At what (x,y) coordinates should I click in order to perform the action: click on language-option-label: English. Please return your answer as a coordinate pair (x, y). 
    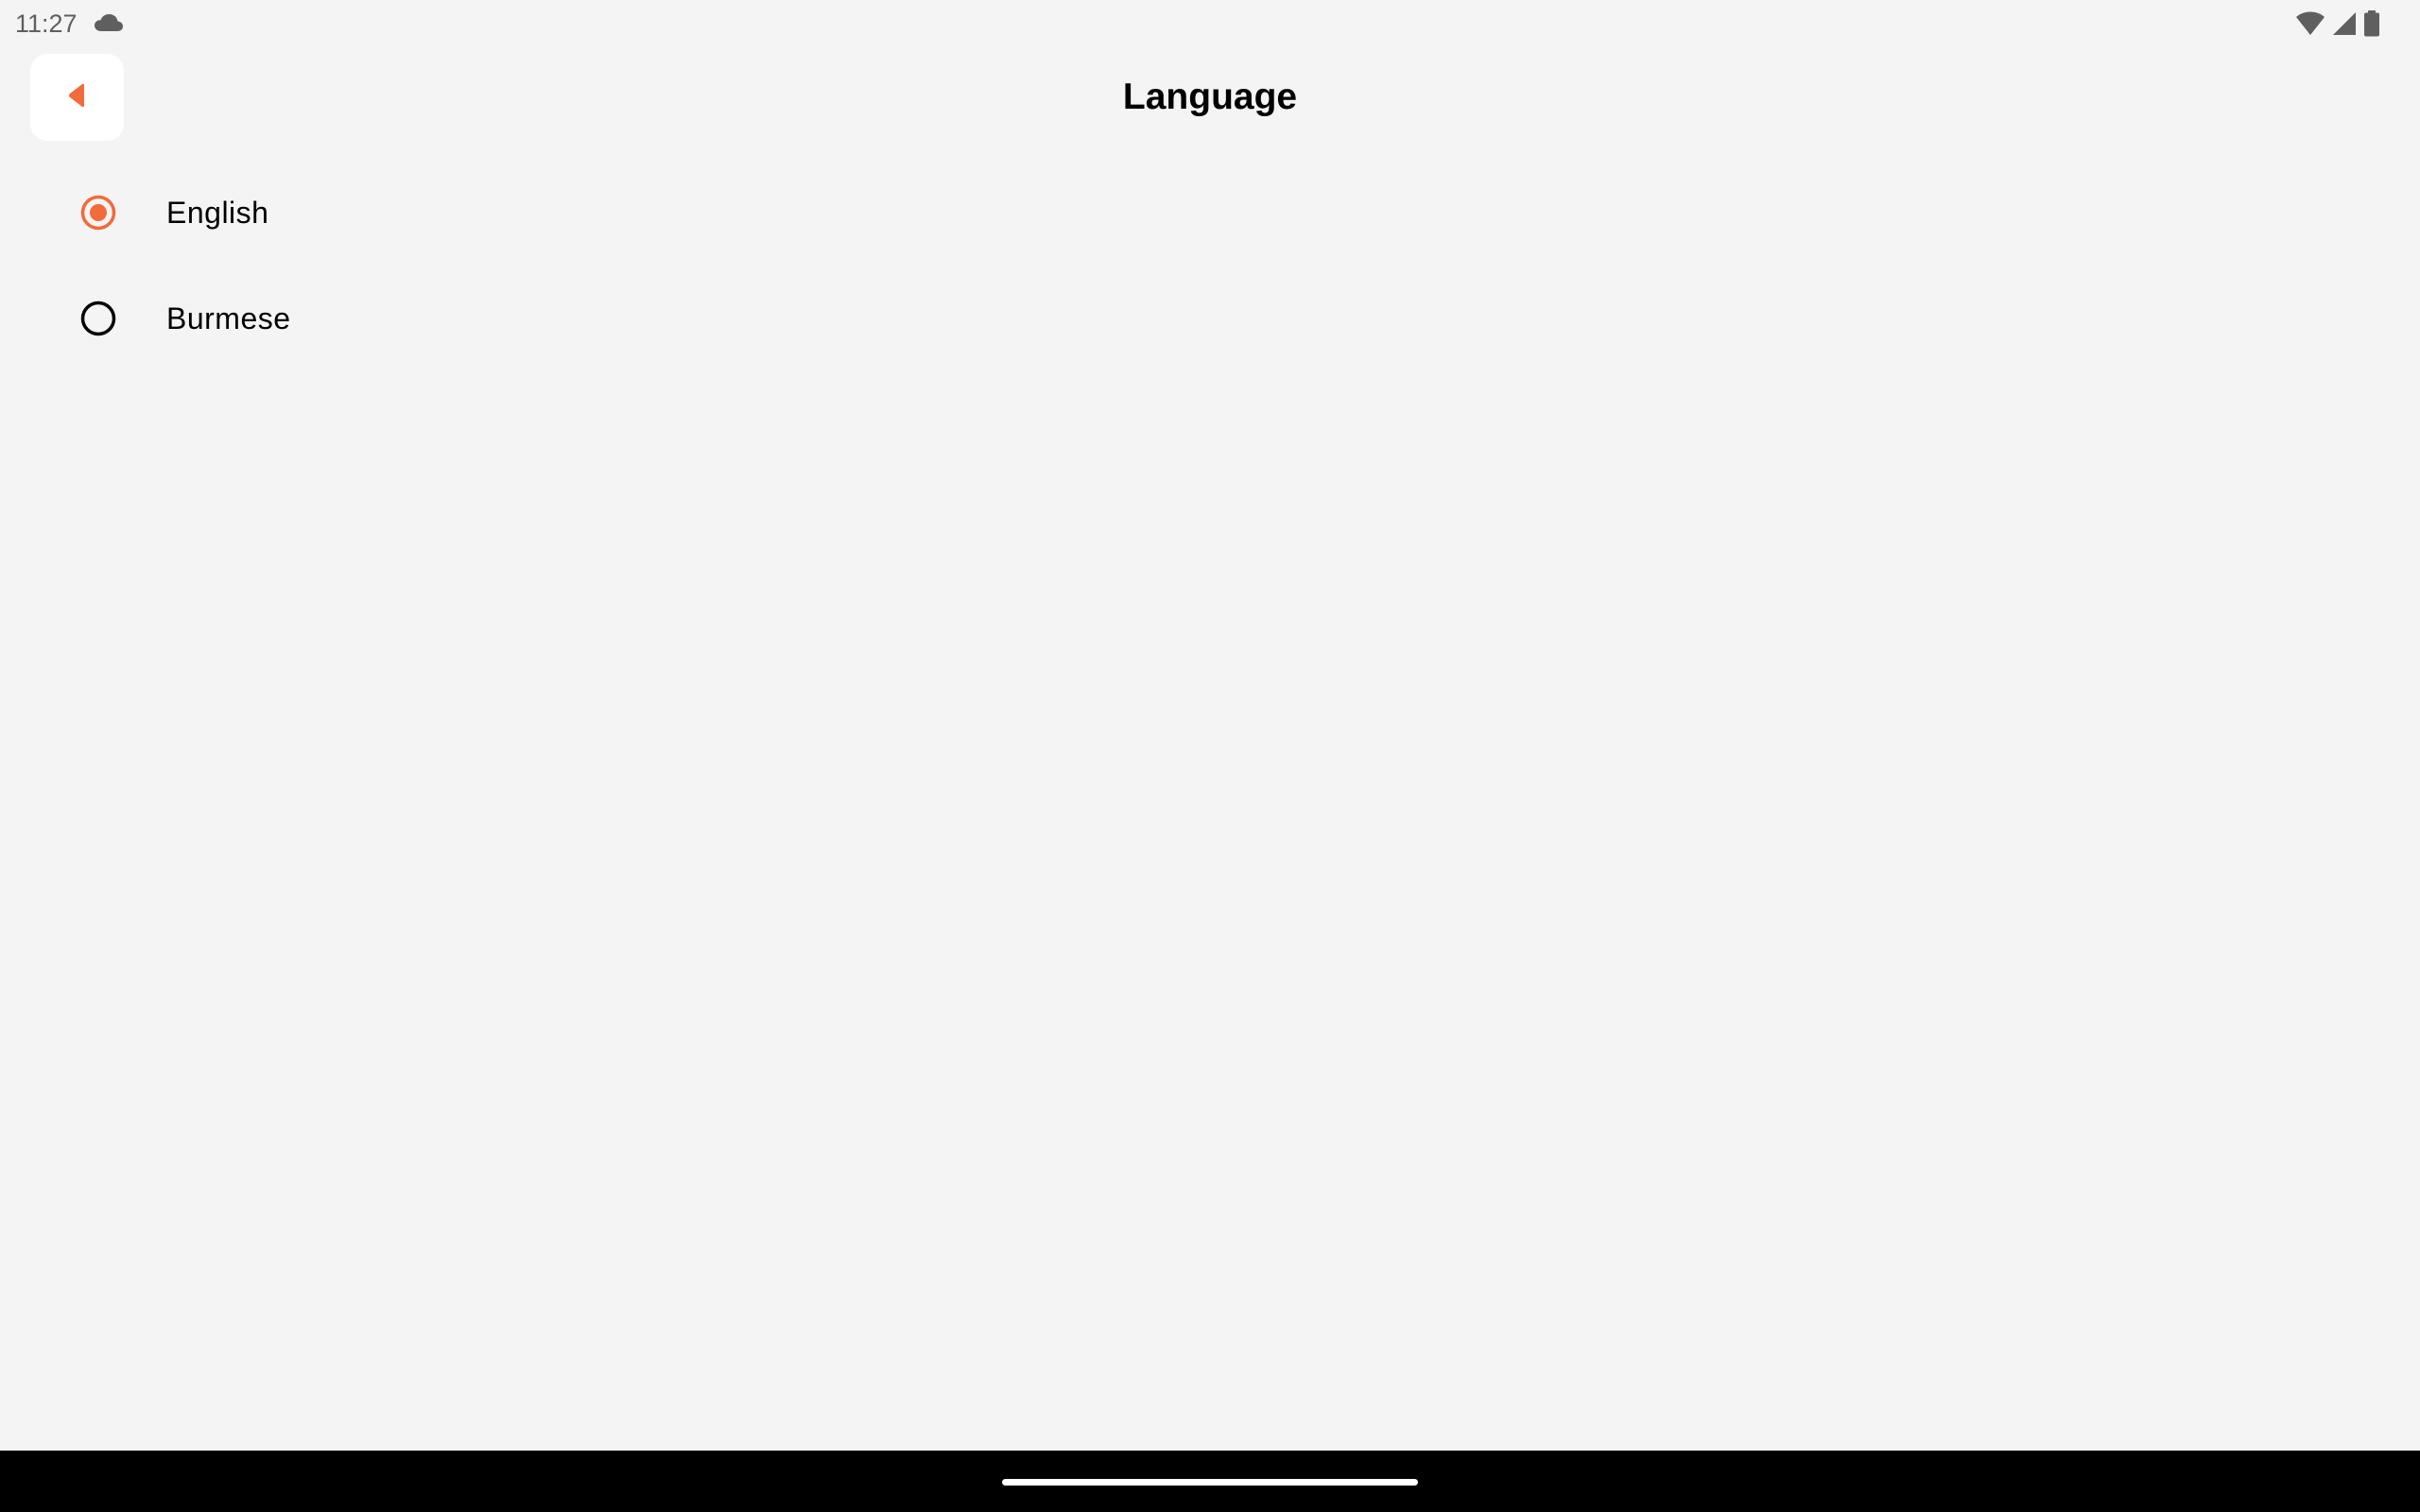
    Looking at the image, I should click on (218, 212).